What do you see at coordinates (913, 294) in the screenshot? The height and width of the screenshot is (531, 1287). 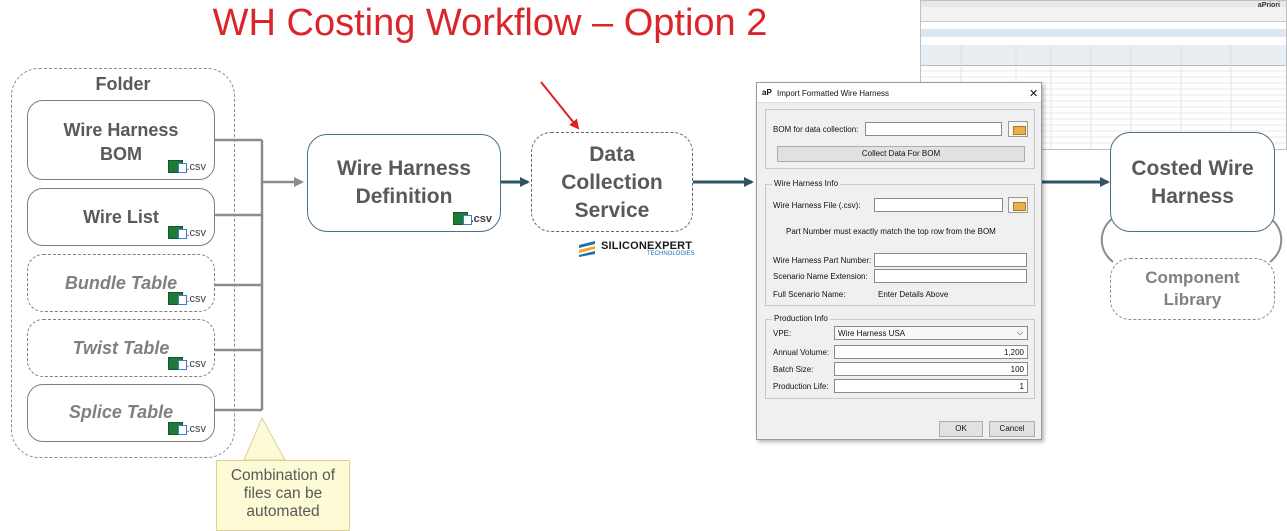 I see `full-scenario-value: Enter Details Above` at bounding box center [913, 294].